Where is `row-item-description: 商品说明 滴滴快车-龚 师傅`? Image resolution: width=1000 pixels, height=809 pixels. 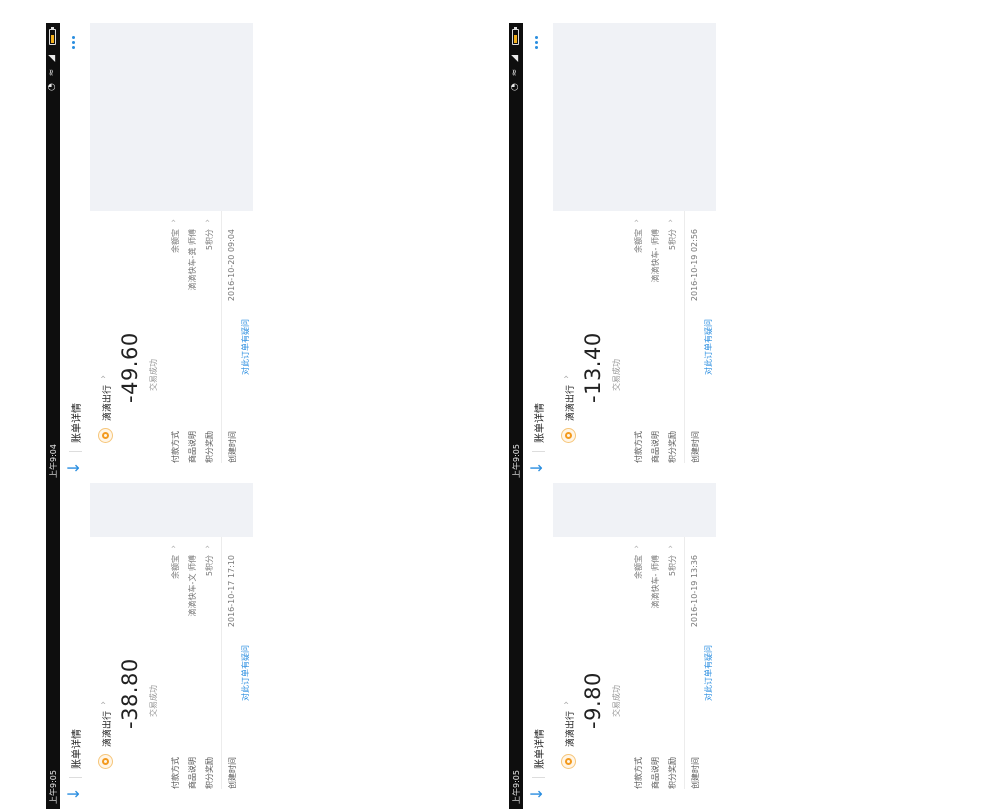 row-item-description: 商品说明 滴滴快车-龚 师傅 is located at coordinates (193, 347).